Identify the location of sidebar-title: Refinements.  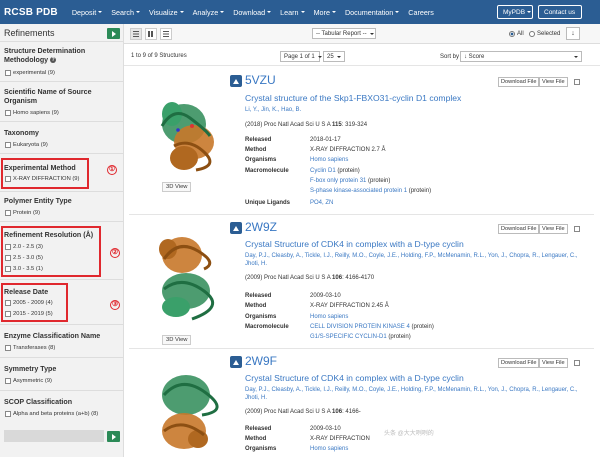
(29, 33).